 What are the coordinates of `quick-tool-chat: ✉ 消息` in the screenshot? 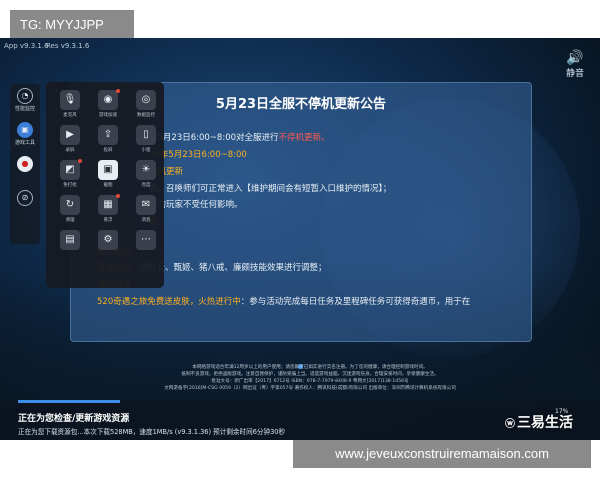 It's located at (146, 210).